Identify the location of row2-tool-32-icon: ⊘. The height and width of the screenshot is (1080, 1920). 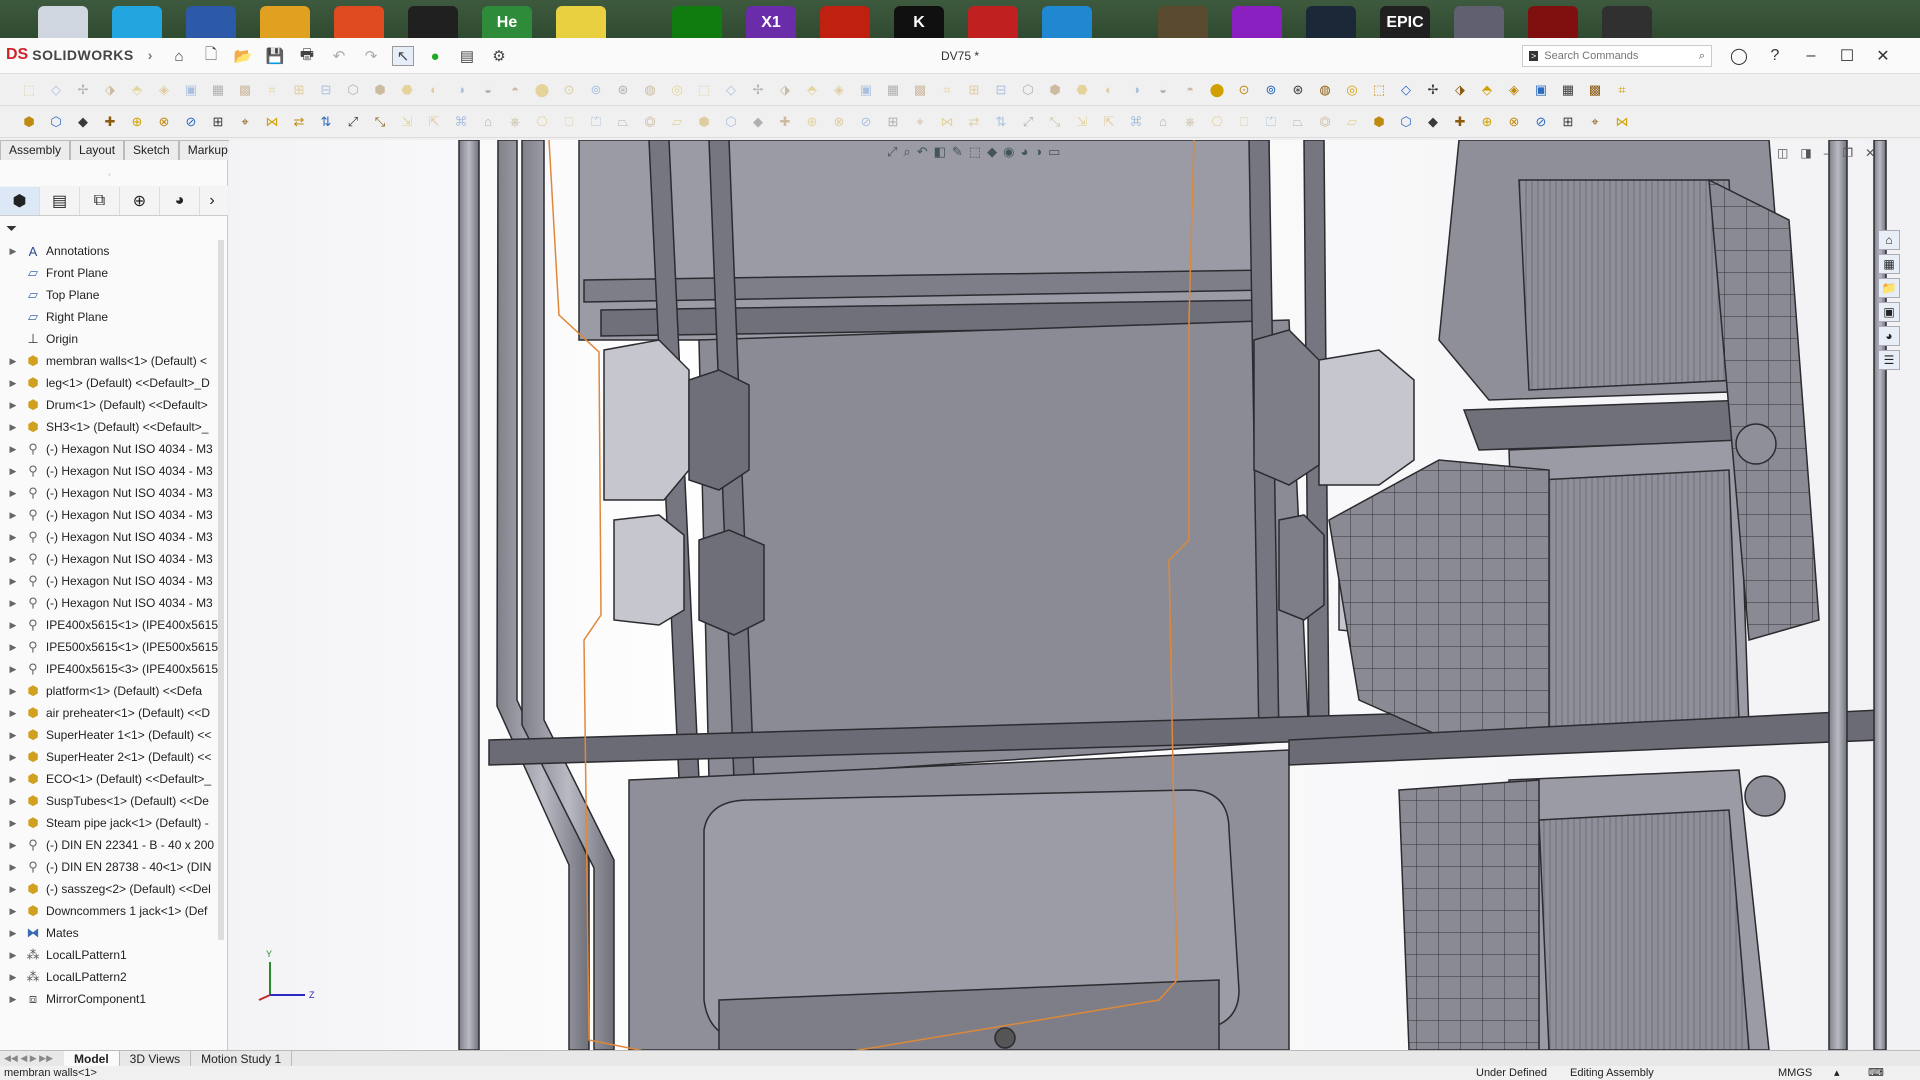
(866, 122).